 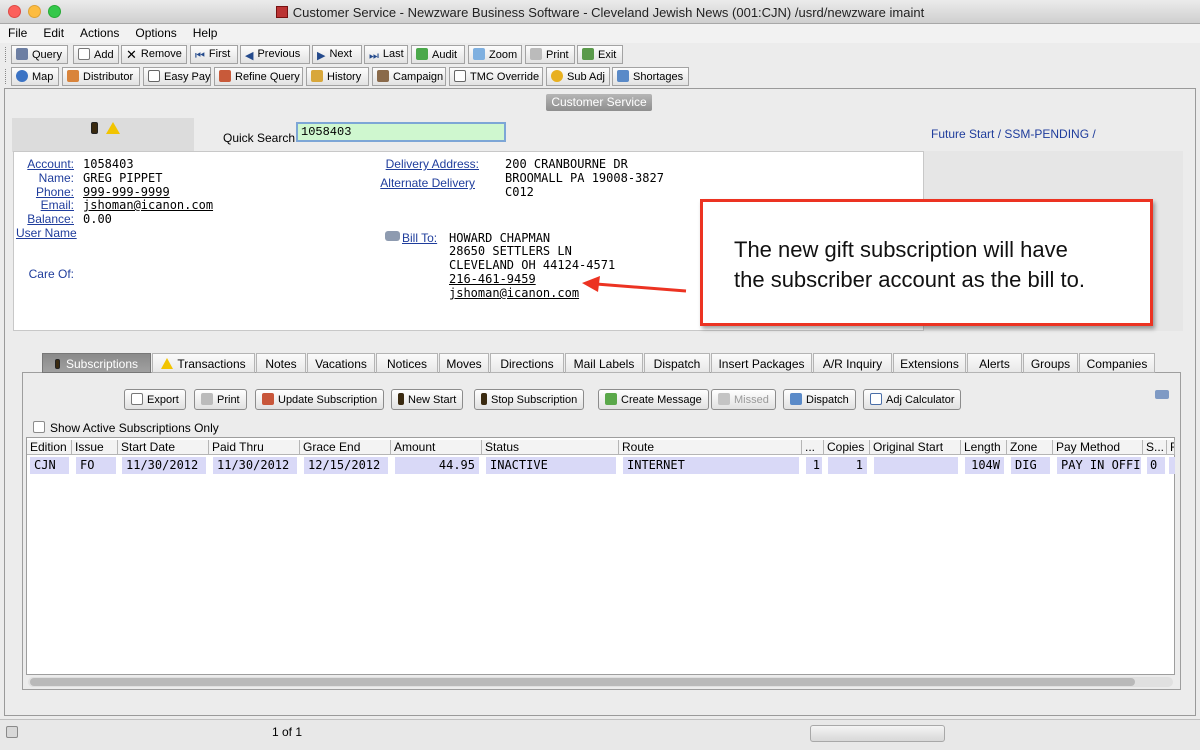 What do you see at coordinates (205, 33) in the screenshot?
I see `menu-help: Help` at bounding box center [205, 33].